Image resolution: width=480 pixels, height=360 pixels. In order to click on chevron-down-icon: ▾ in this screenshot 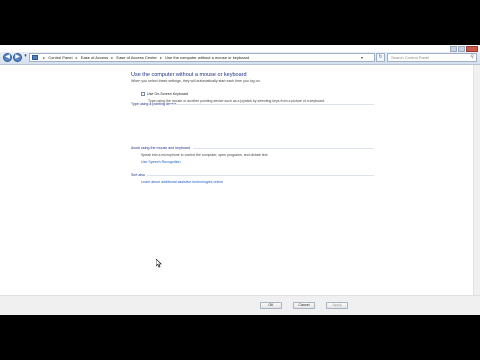, I will do `click(362, 57)`.